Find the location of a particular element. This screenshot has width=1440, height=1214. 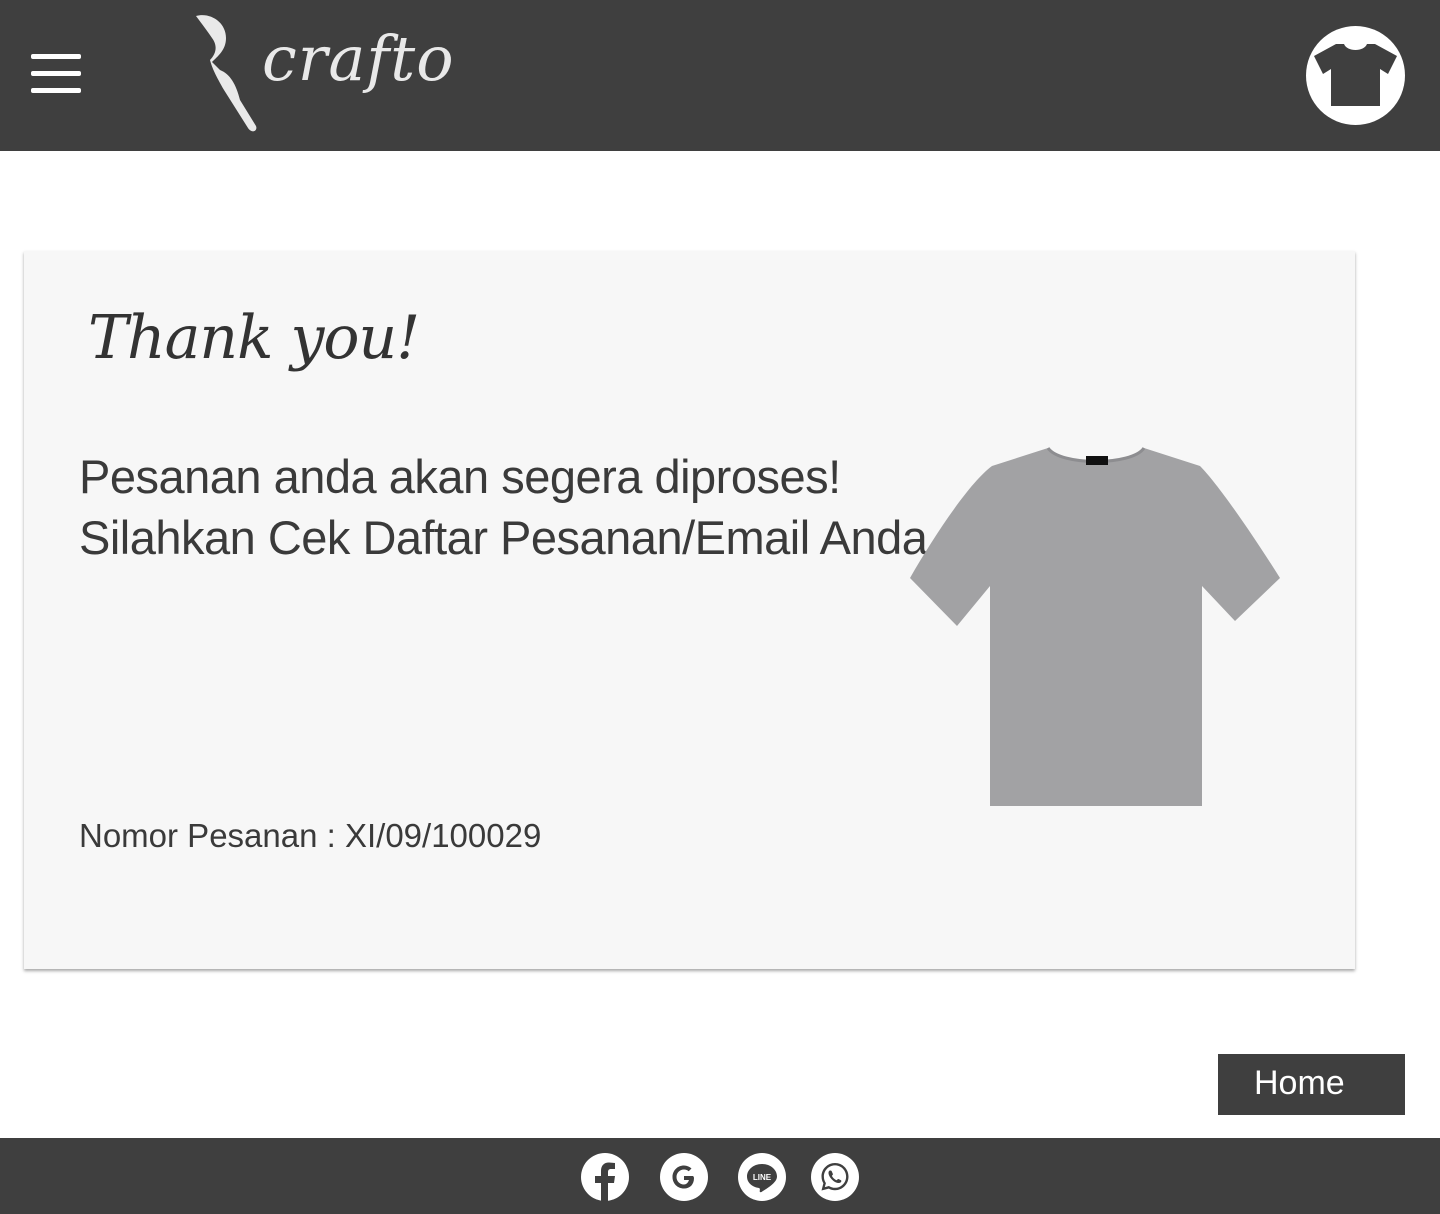

home-button: Home is located at coordinates (1311, 1084).